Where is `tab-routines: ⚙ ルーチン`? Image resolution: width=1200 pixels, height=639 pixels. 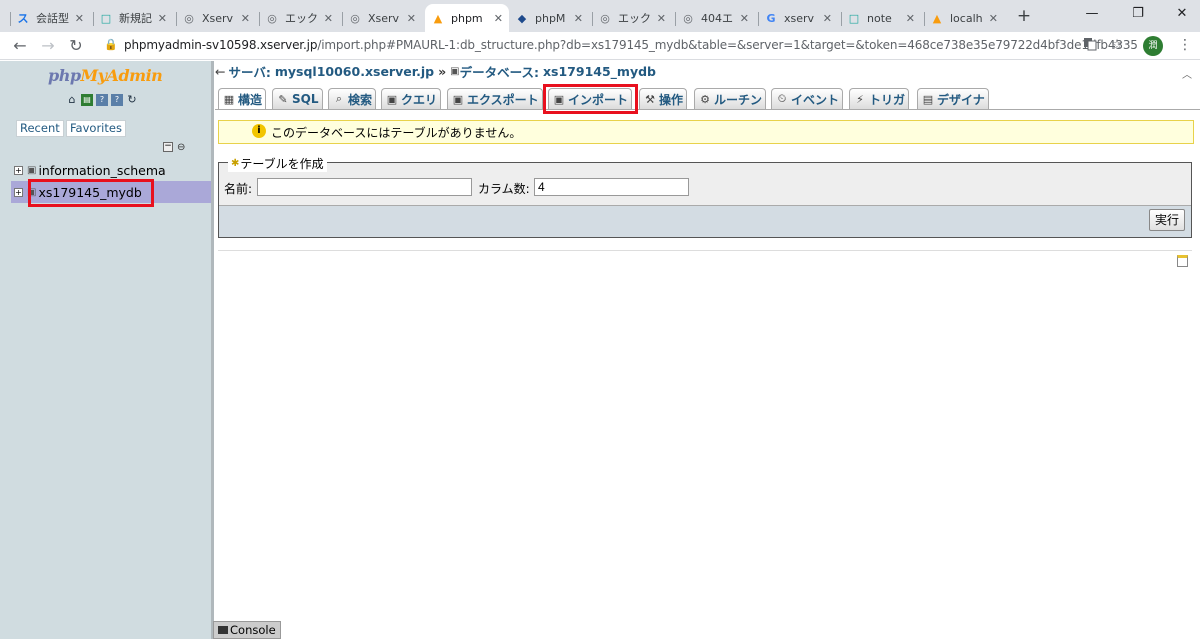 tab-routines: ⚙ ルーチン is located at coordinates (730, 98).